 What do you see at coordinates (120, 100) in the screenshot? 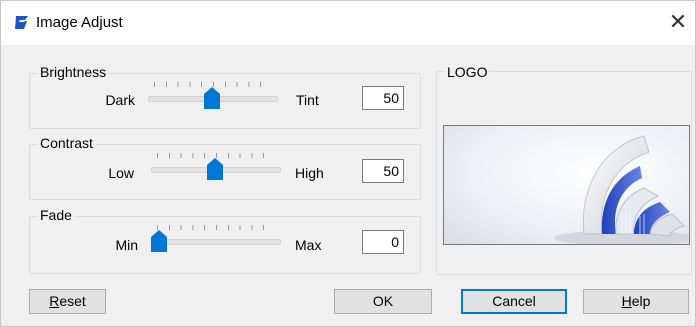
I see `brightness-min-label: Dark` at bounding box center [120, 100].